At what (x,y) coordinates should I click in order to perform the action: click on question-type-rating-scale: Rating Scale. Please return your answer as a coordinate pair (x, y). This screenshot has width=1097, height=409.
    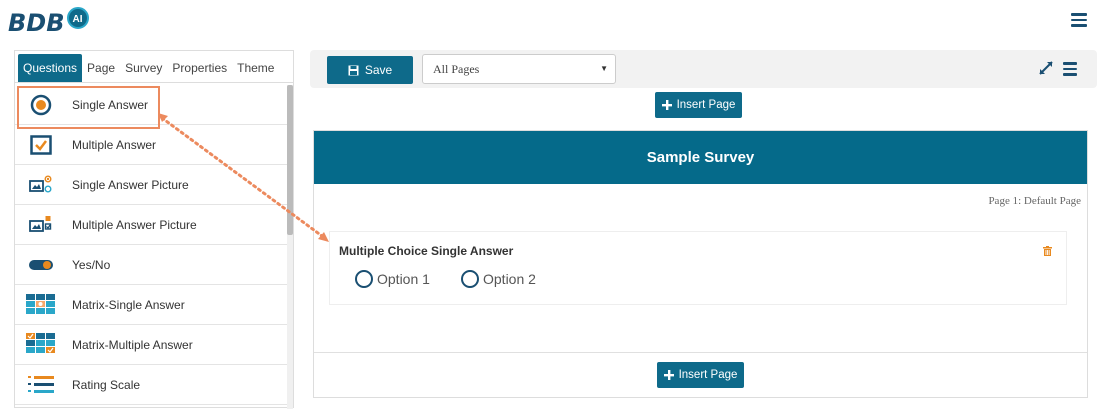
    Looking at the image, I should click on (151, 385).